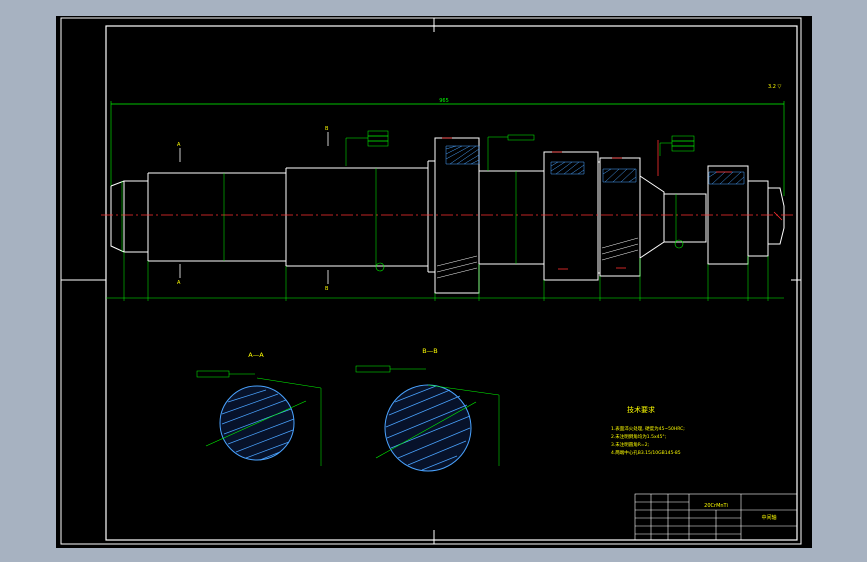 The image size is (867, 562). What do you see at coordinates (630, 444) in the screenshot?
I see `tech-item-3: 3.未注明圆角R=2;` at bounding box center [630, 444].